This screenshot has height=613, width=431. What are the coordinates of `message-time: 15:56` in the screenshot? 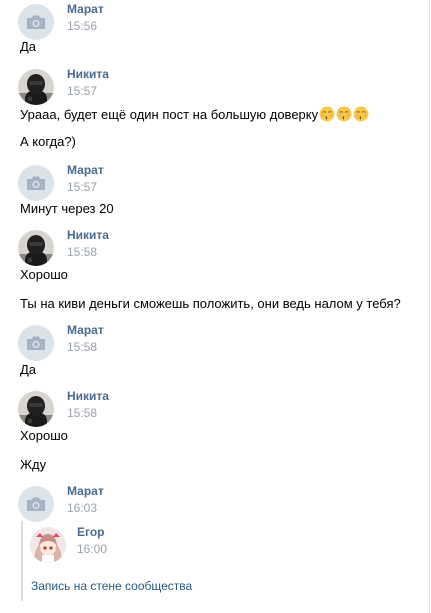 It's located at (82, 26).